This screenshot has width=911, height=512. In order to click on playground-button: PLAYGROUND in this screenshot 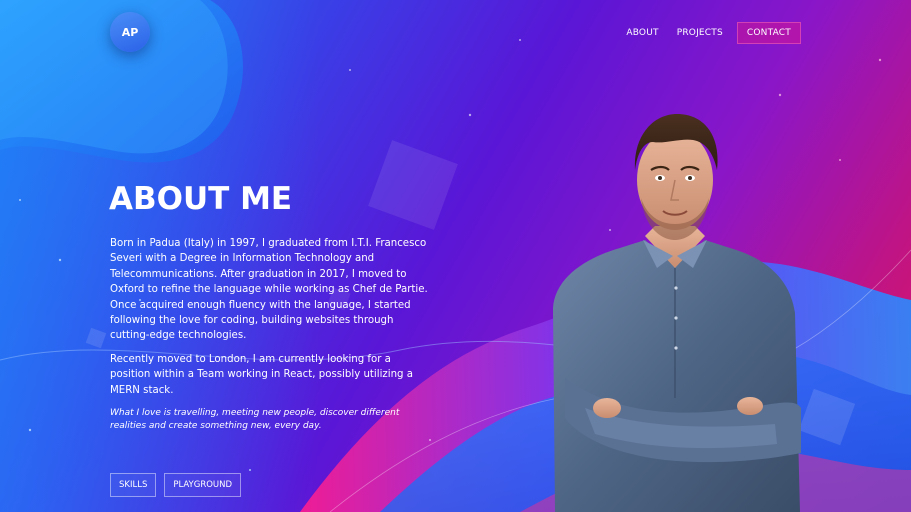, I will do `click(203, 485)`.